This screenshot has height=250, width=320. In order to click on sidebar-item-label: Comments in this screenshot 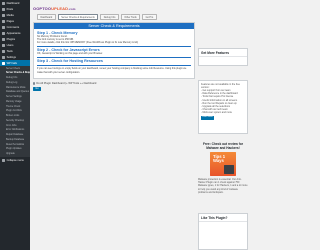, I will do `click(13, 27)`.